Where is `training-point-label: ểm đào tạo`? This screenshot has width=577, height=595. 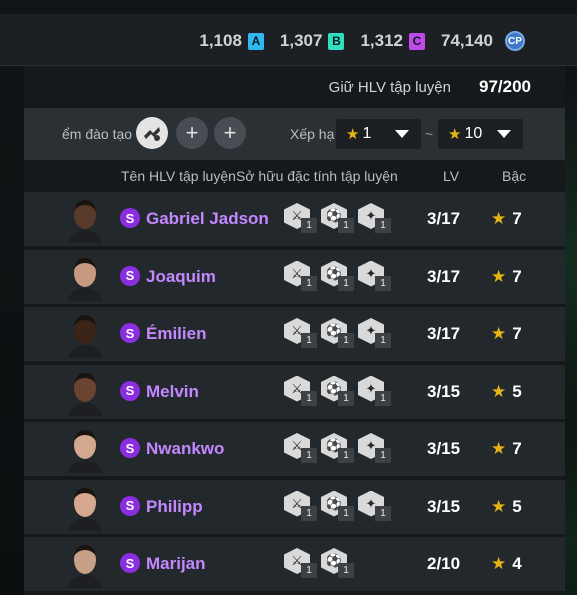
training-point-label: ểm đào tạo is located at coordinates (97, 134).